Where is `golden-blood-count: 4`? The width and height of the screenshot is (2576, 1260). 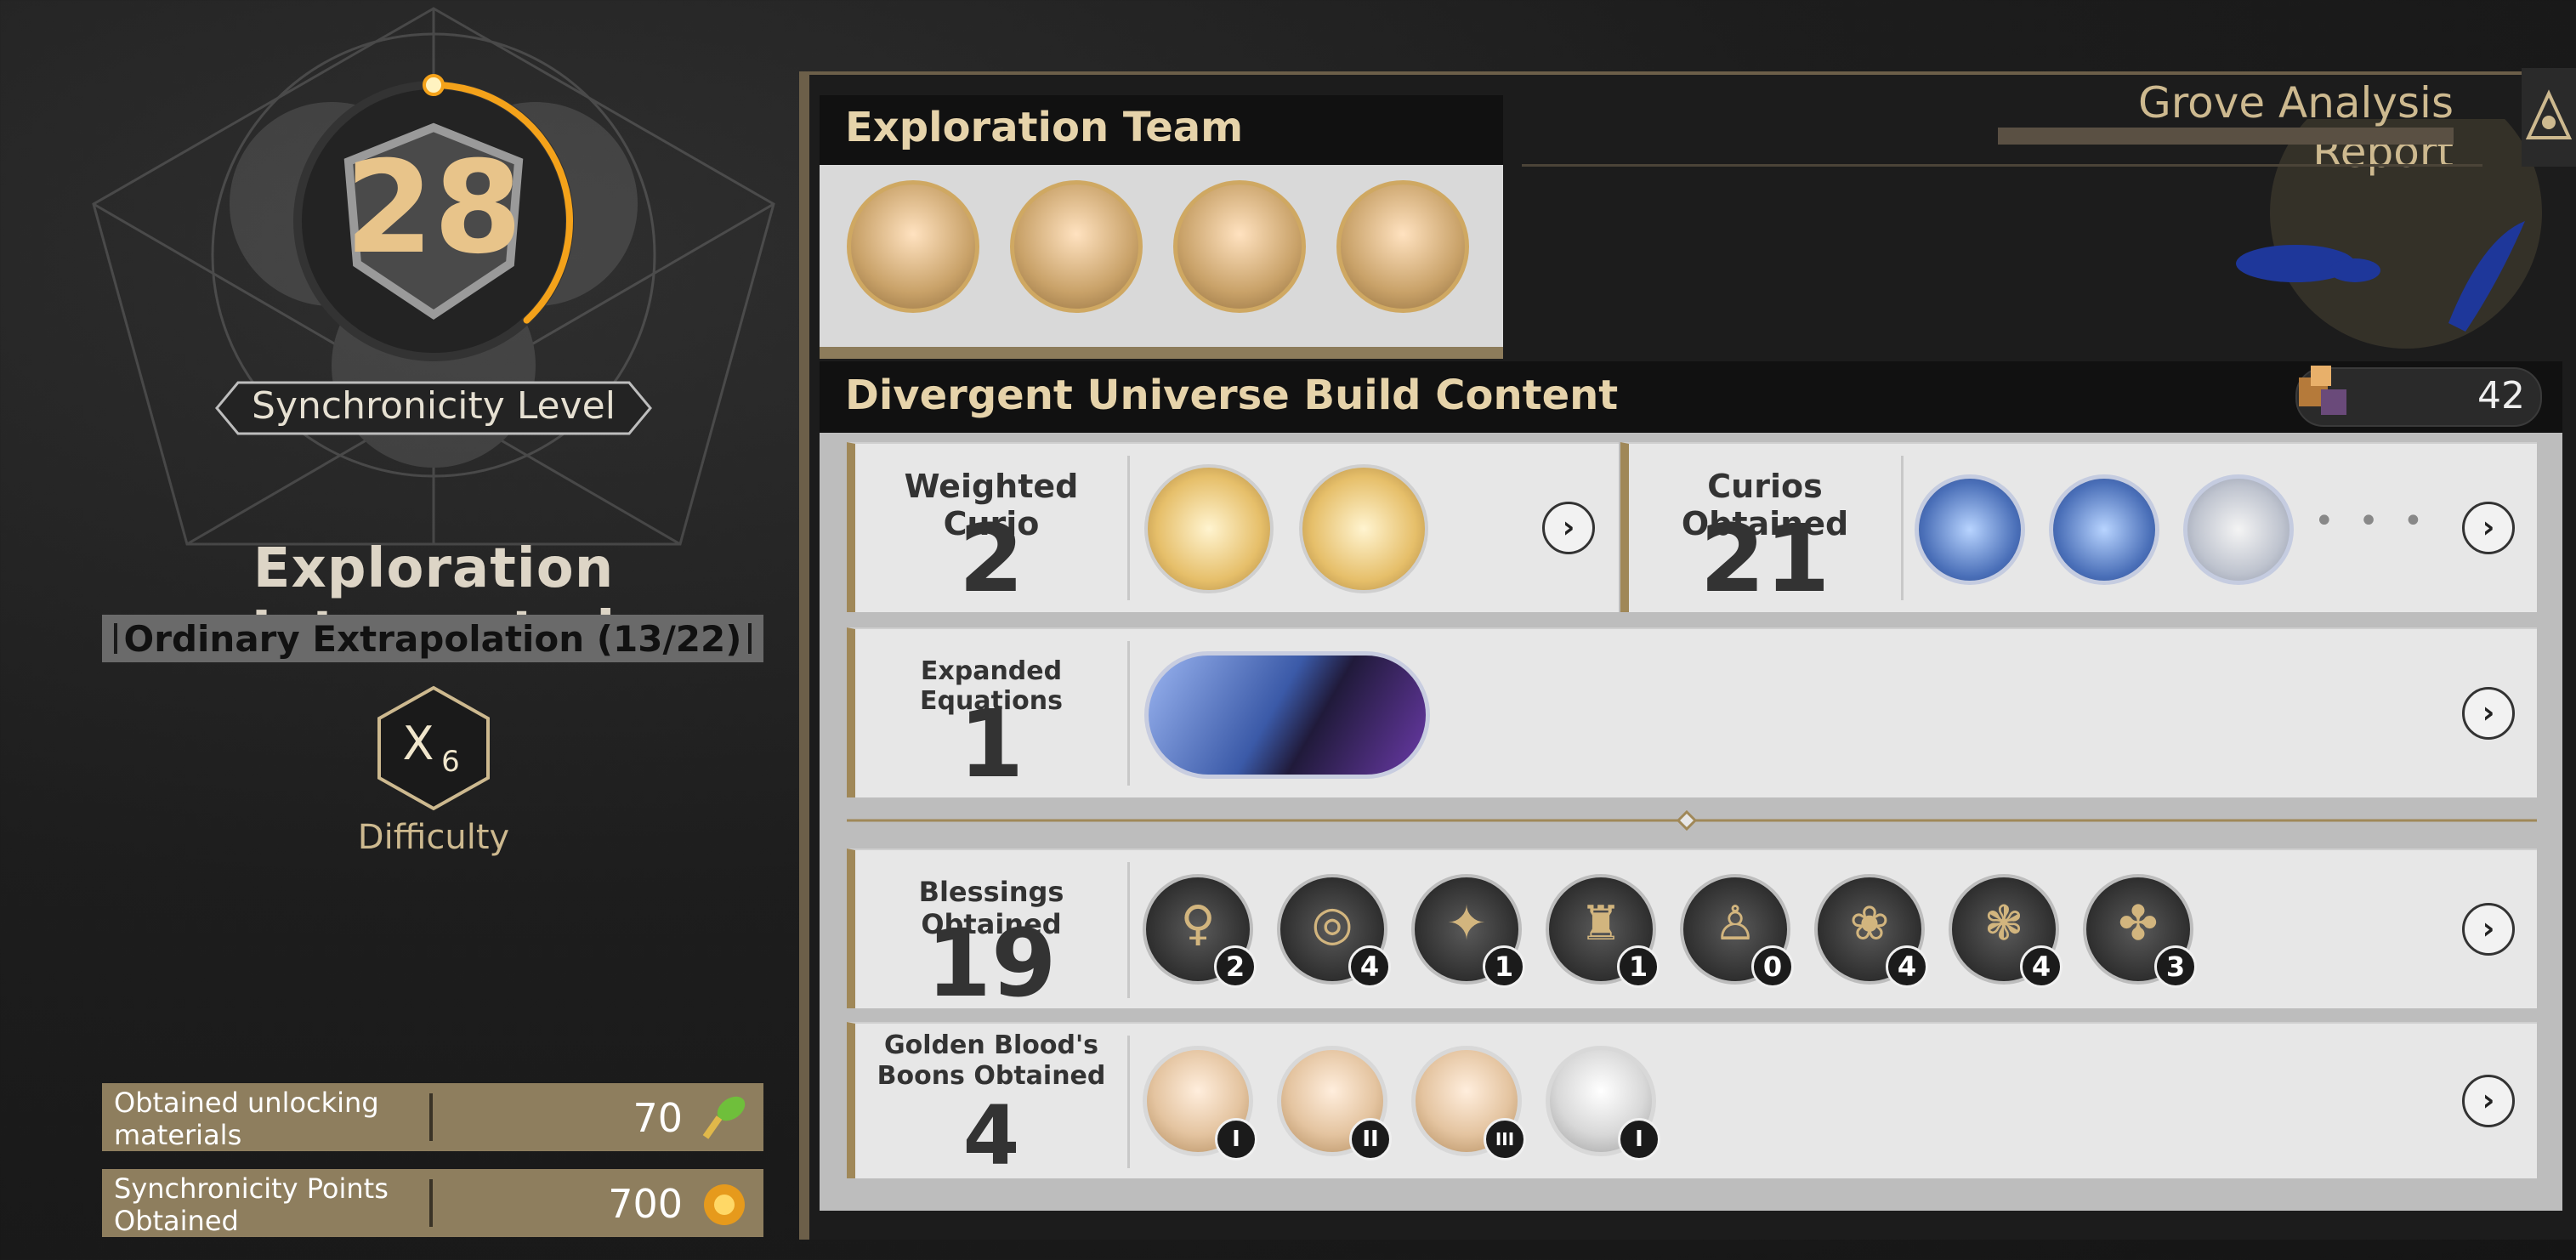 golden-blood-count: 4 is located at coordinates (991, 1135).